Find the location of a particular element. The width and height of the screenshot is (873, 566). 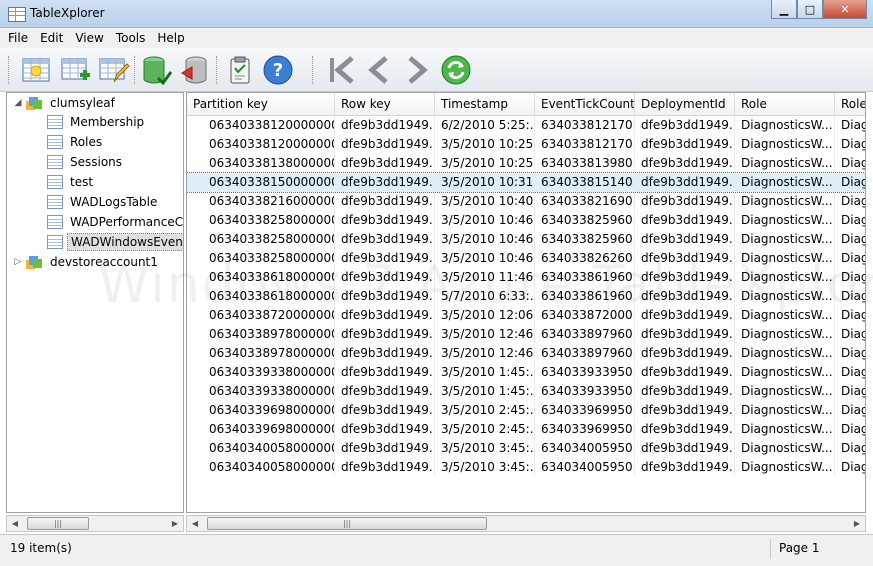

minimize-button: ▁ is located at coordinates (784, 9).